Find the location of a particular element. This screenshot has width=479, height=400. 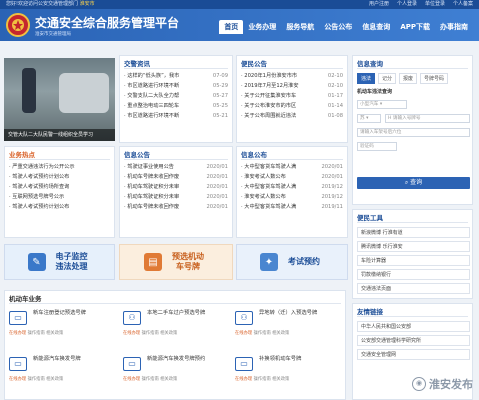

business-item-used-car: ⚇ 本地二手车过户预选号牌 在线办理 操作指南 相关政策 is located at coordinates (179, 324).